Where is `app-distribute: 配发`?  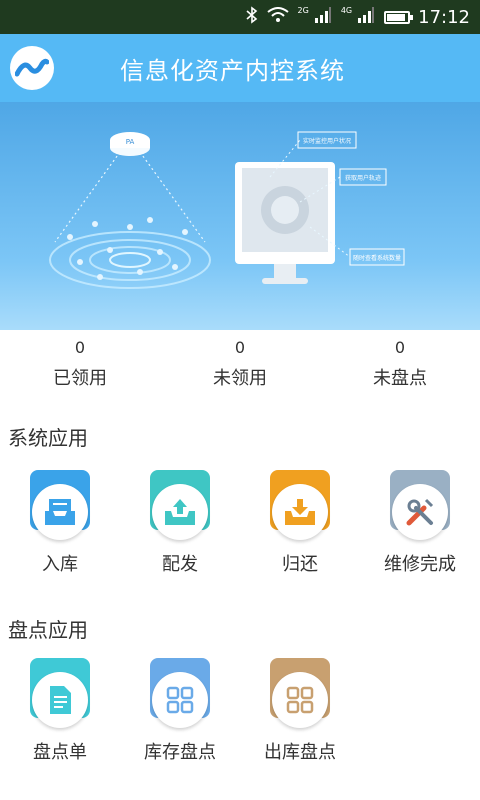 app-distribute: 配发 is located at coordinates (180, 523).